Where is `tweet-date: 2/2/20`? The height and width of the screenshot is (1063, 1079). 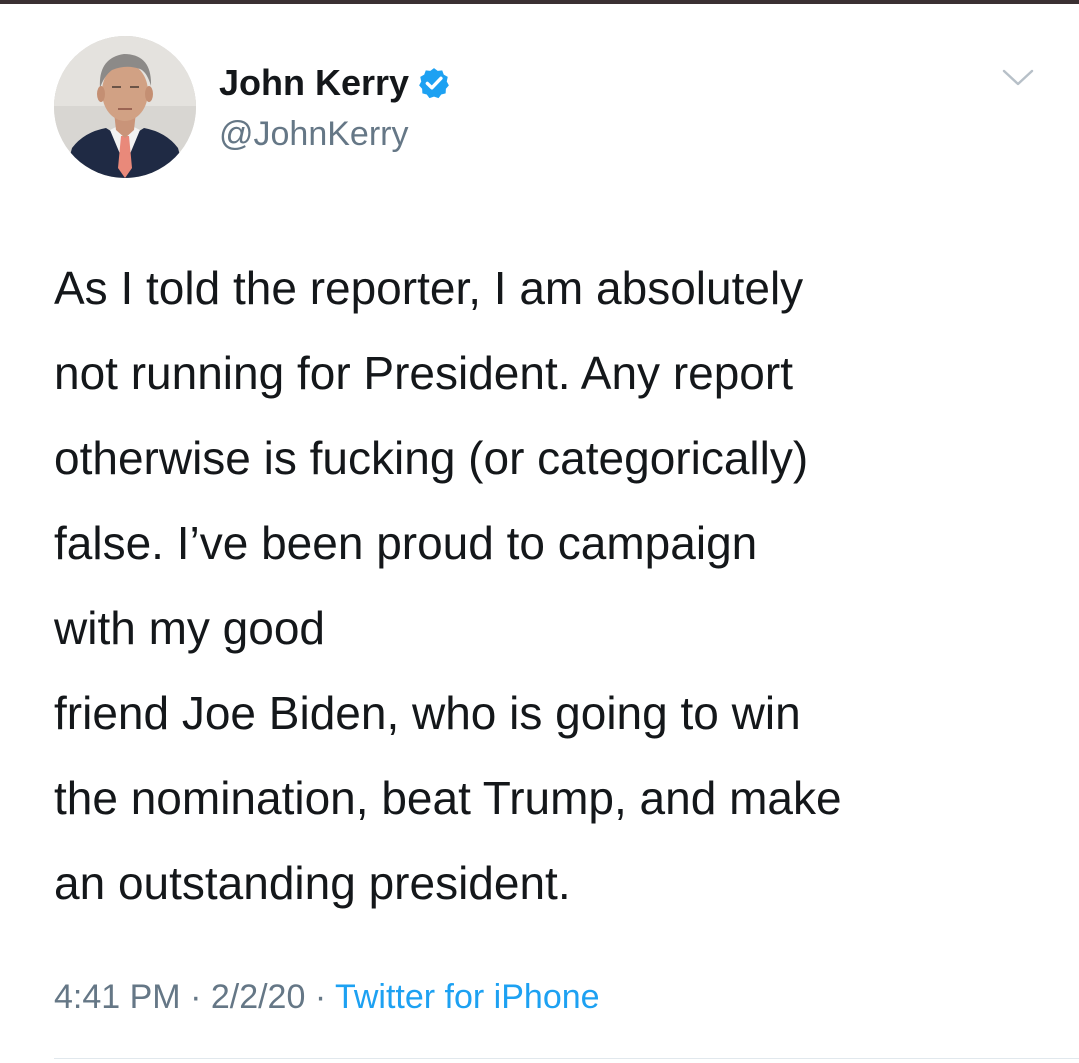 tweet-date: 2/2/20 is located at coordinates (258, 997).